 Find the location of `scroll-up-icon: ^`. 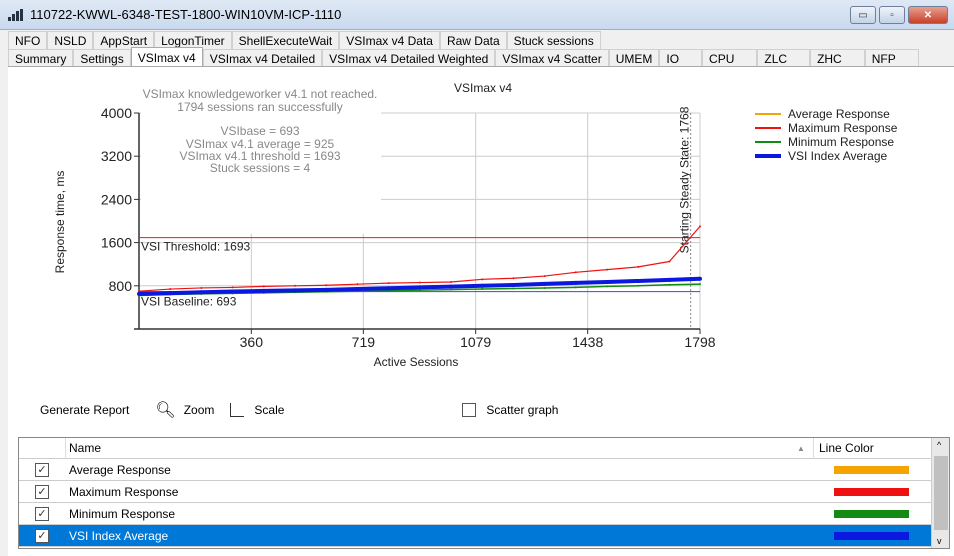

scroll-up-icon: ^ is located at coordinates (939, 445).